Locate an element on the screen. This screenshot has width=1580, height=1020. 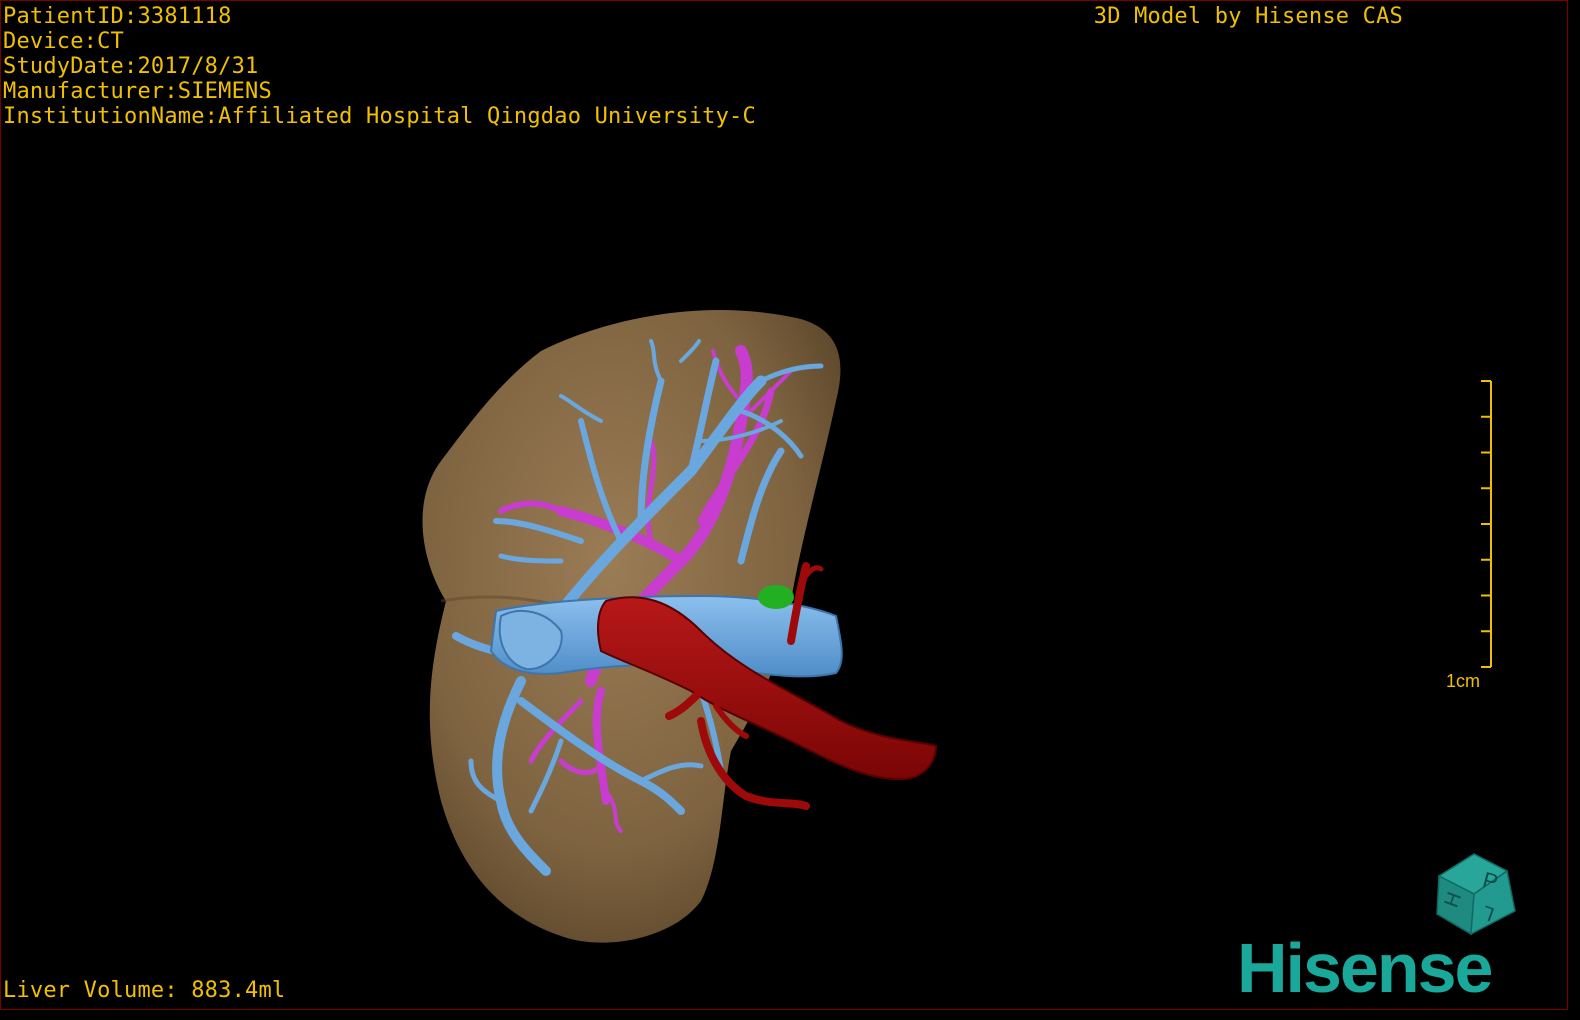
hisense-logo: Hisense is located at coordinates (1365, 968).